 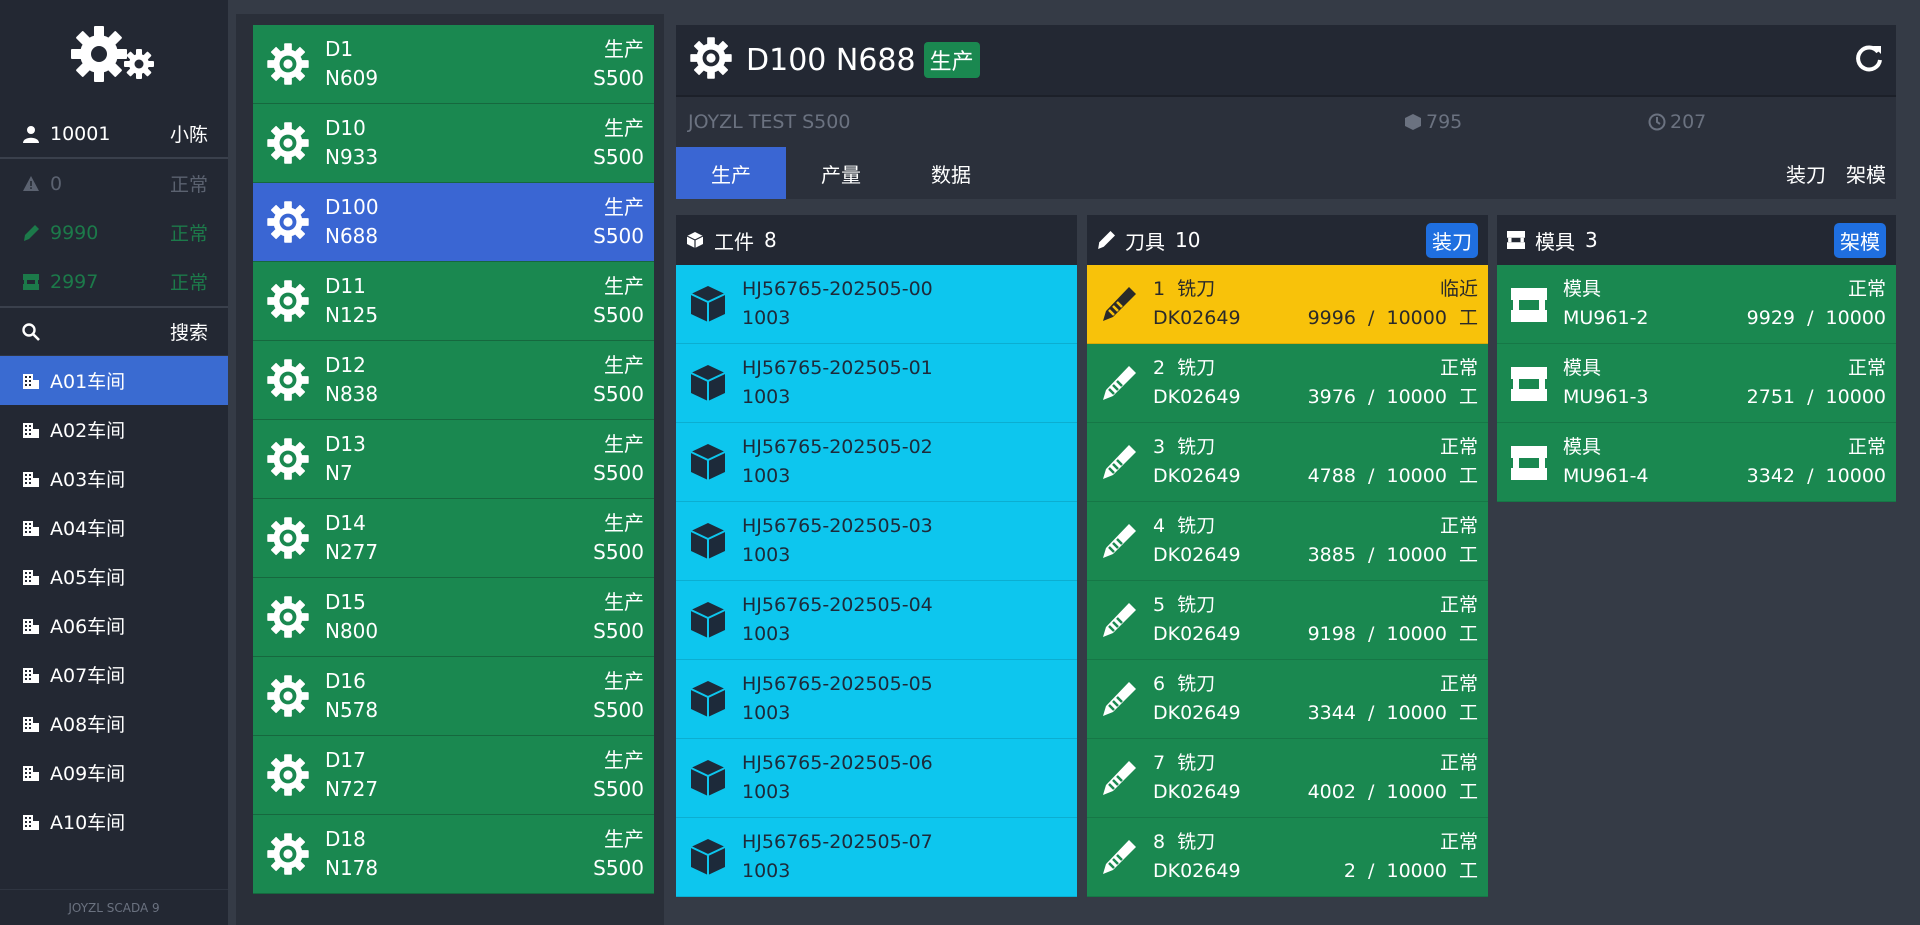 What do you see at coordinates (453, 301) in the screenshot?
I see `machine-item: D11 N125 生产 S500` at bounding box center [453, 301].